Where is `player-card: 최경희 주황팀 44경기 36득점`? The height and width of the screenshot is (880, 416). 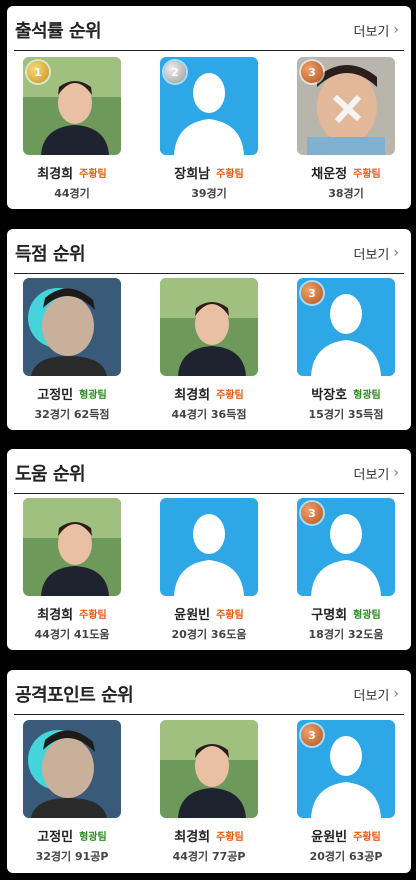 player-card: 최경희 주황팀 44경기 36득점 is located at coordinates (209, 350).